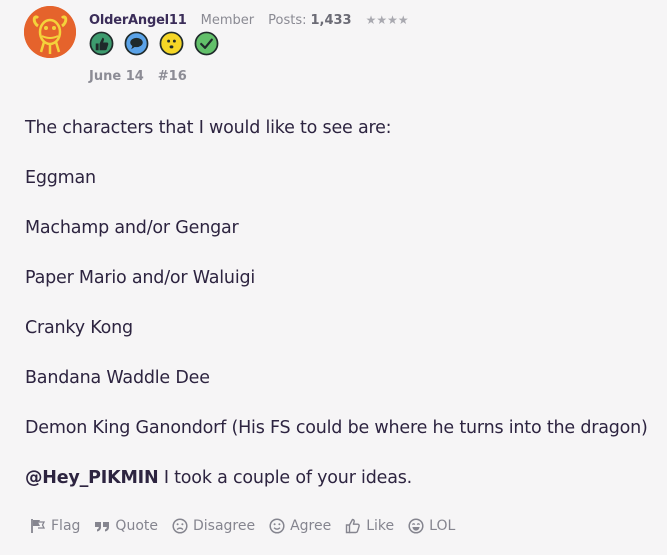 Image resolution: width=667 pixels, height=555 pixels. I want to click on frown-icon, so click(180, 526).